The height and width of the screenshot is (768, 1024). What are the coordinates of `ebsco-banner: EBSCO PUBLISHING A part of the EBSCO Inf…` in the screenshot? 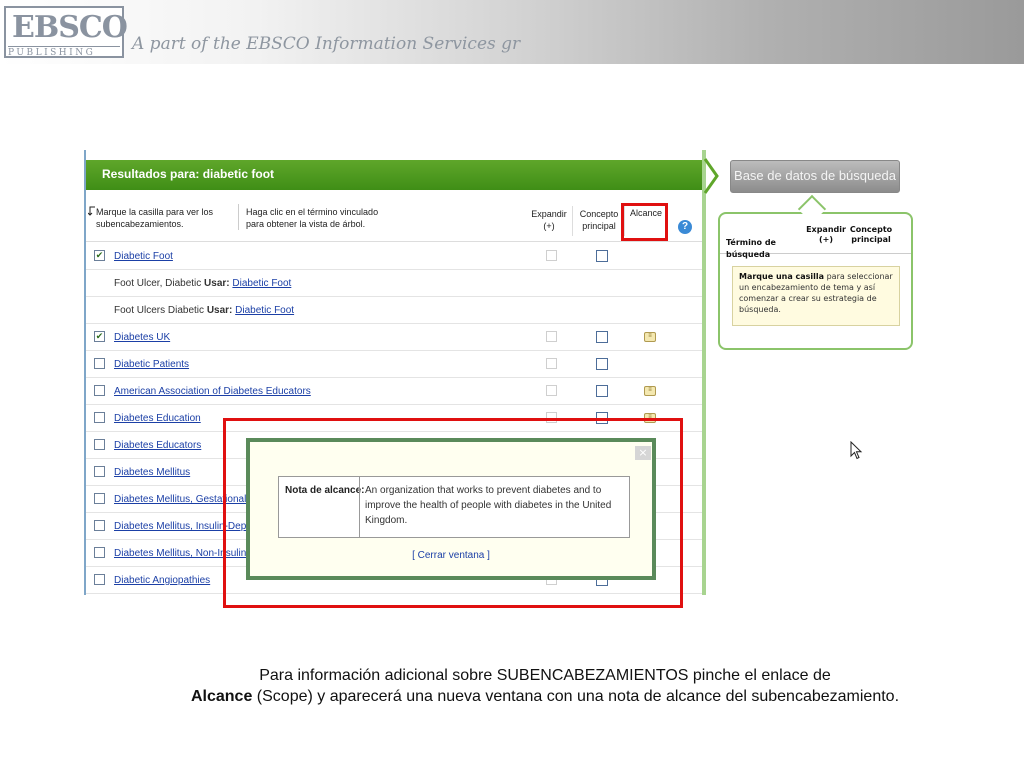 It's located at (512, 32).